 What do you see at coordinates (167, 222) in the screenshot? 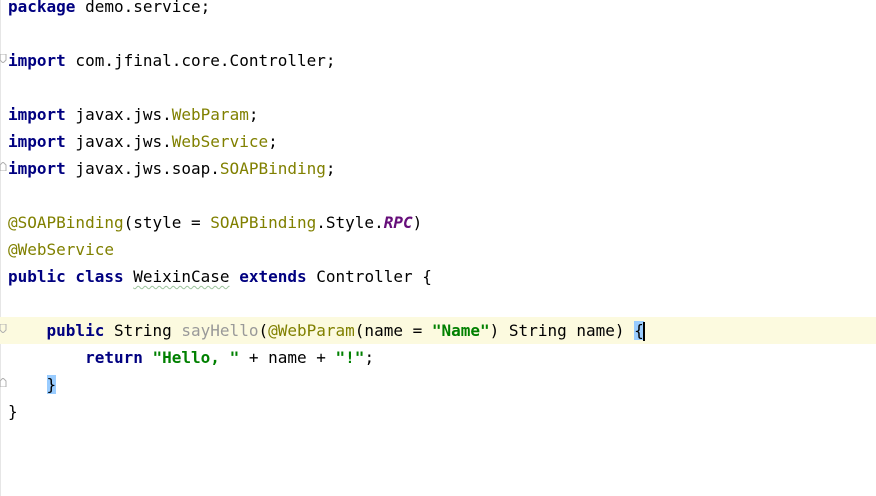
I see `code-token: (style =` at bounding box center [167, 222].